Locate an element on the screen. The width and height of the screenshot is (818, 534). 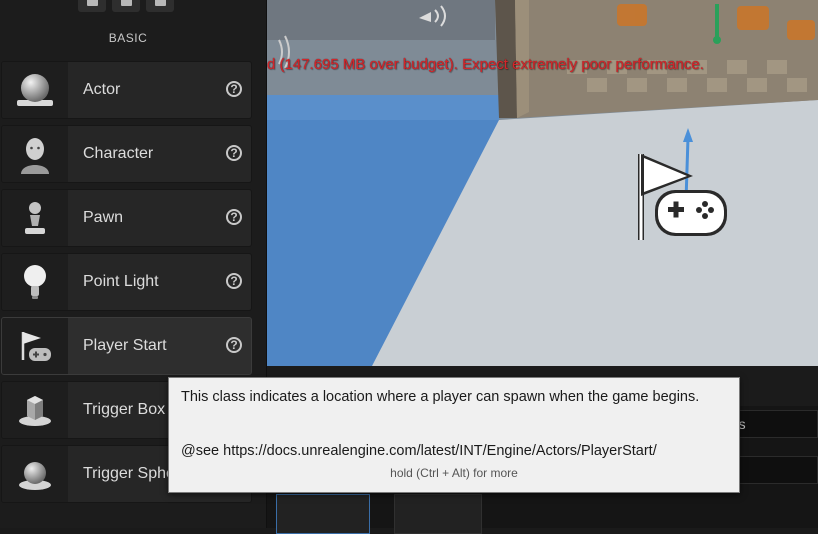
actor-item-character: Character ? is located at coordinates (126, 154).